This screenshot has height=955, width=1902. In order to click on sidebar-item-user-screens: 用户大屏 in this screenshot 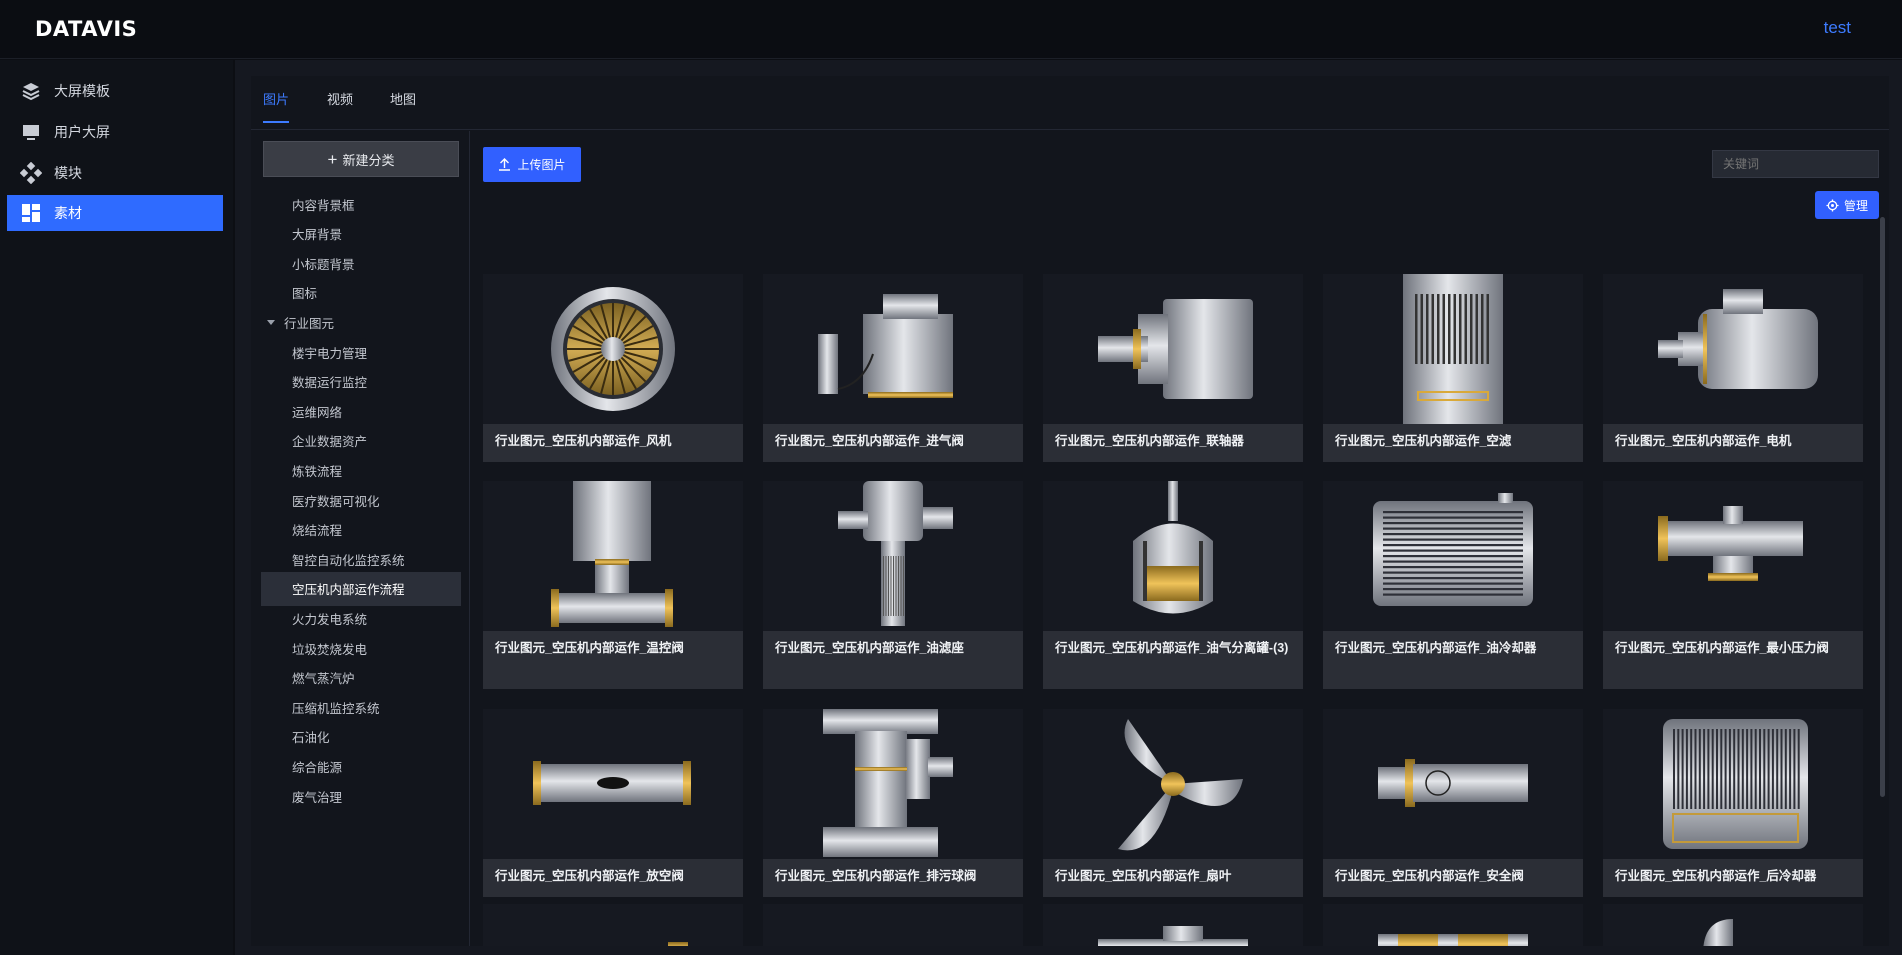, I will do `click(115, 132)`.